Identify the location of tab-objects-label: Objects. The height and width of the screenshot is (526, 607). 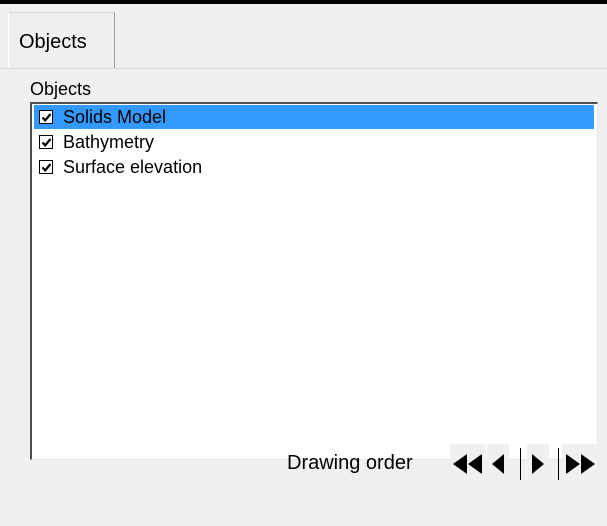
(53, 42).